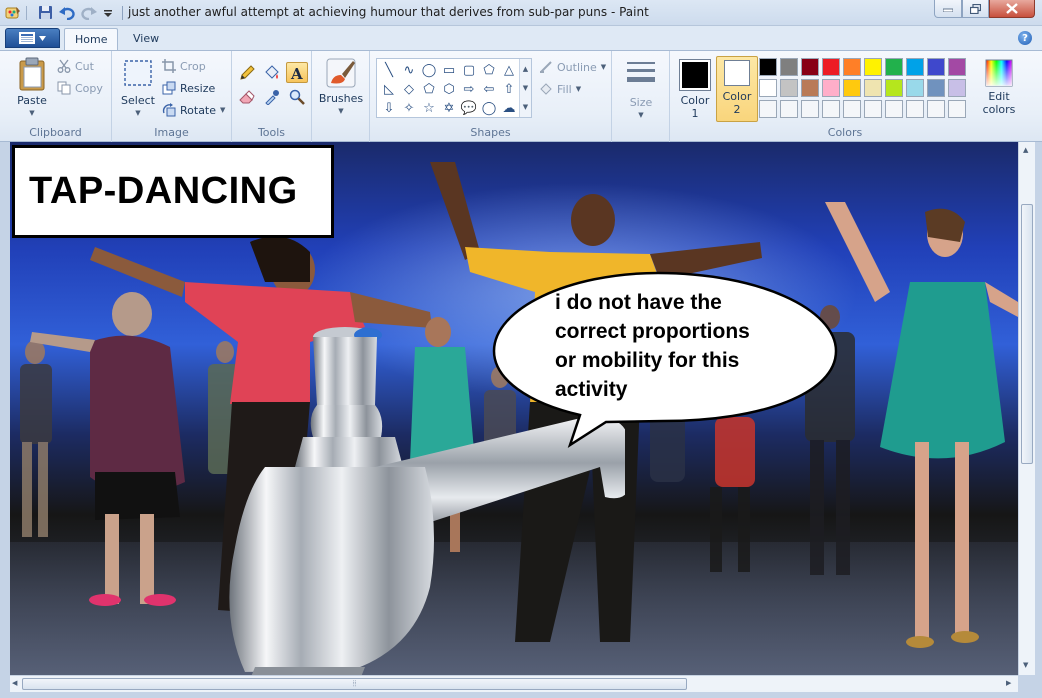  I want to click on right-triangle-shape-icon: ◺, so click(389, 89).